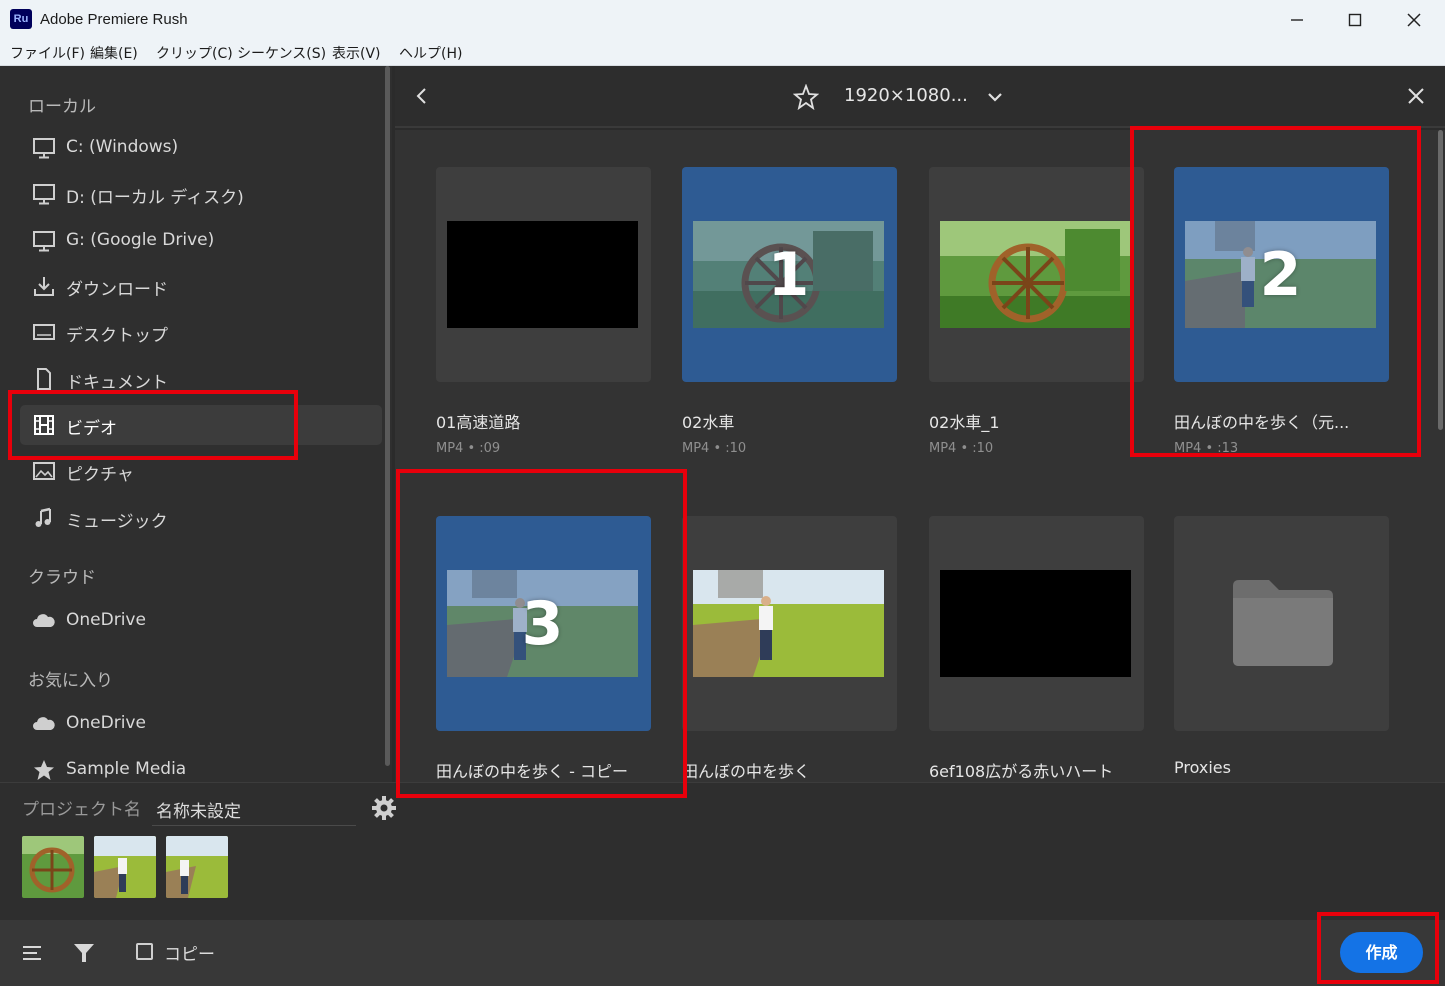  What do you see at coordinates (62, 578) in the screenshot?
I see `section-header-cloud: クラウド` at bounding box center [62, 578].